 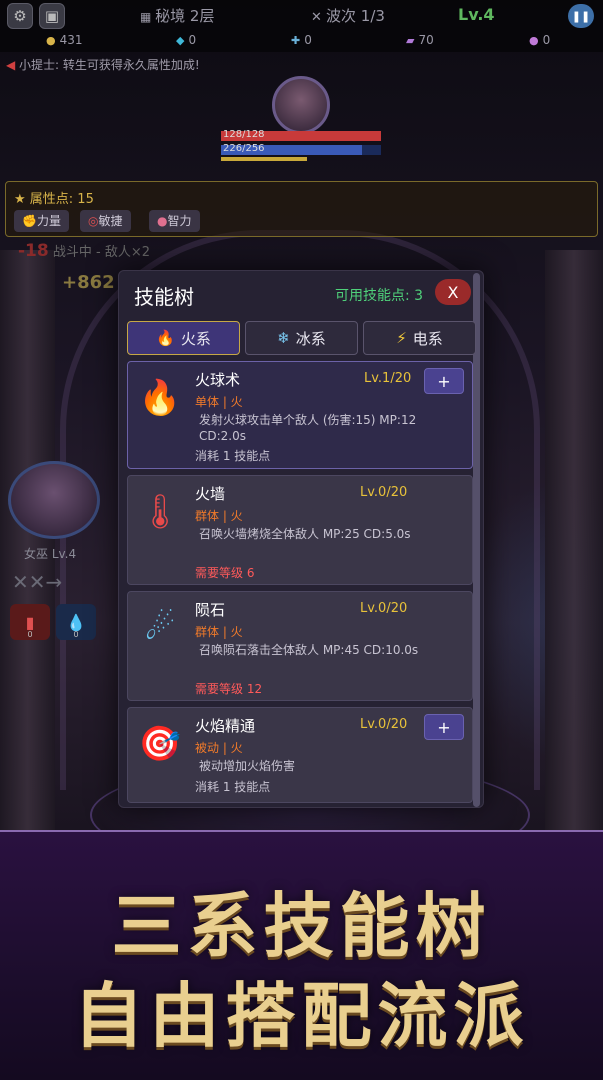 I want to click on skill-name: 陨石, so click(x=210, y=610).